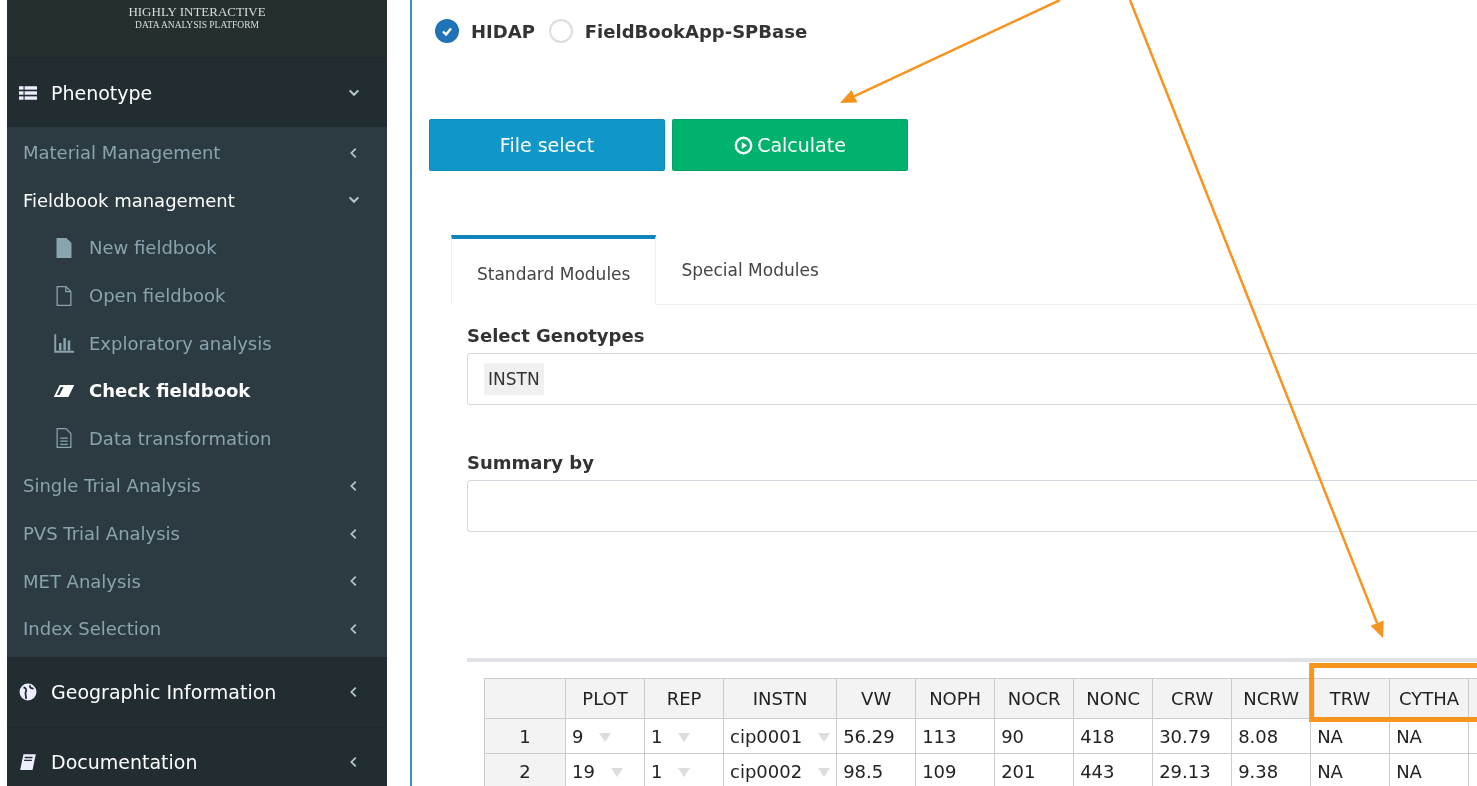 This screenshot has height=786, width=1477. I want to click on table-cell: 113, so click(955, 736).